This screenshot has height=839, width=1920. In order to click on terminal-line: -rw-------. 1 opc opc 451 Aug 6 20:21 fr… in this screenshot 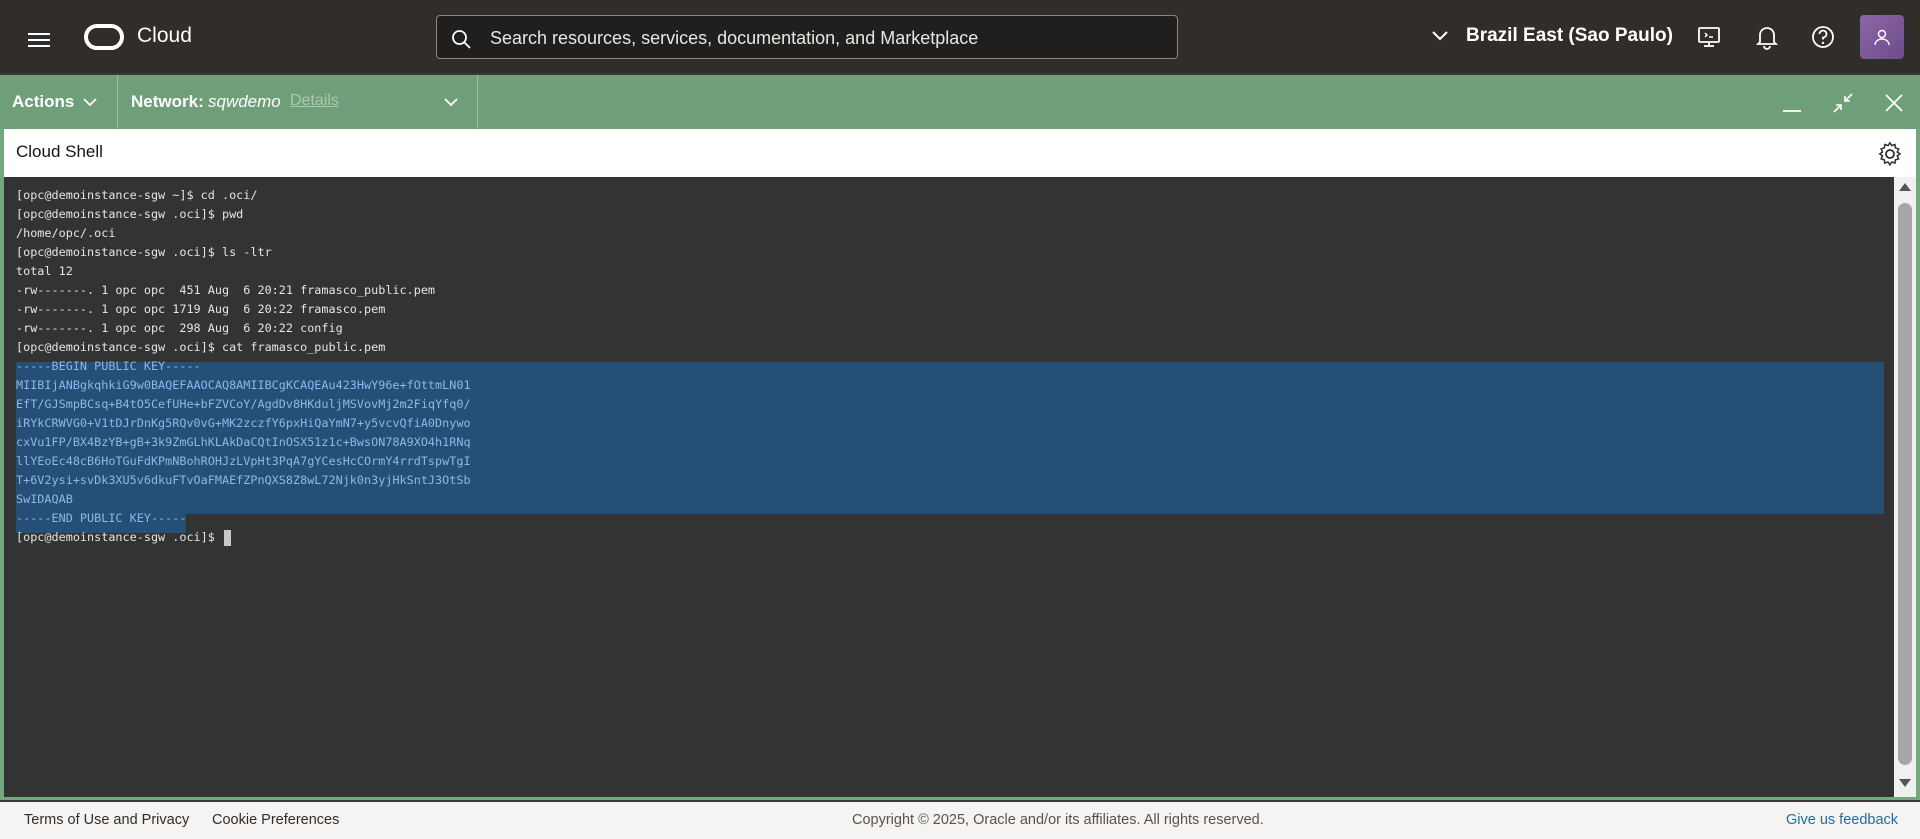, I will do `click(226, 290)`.